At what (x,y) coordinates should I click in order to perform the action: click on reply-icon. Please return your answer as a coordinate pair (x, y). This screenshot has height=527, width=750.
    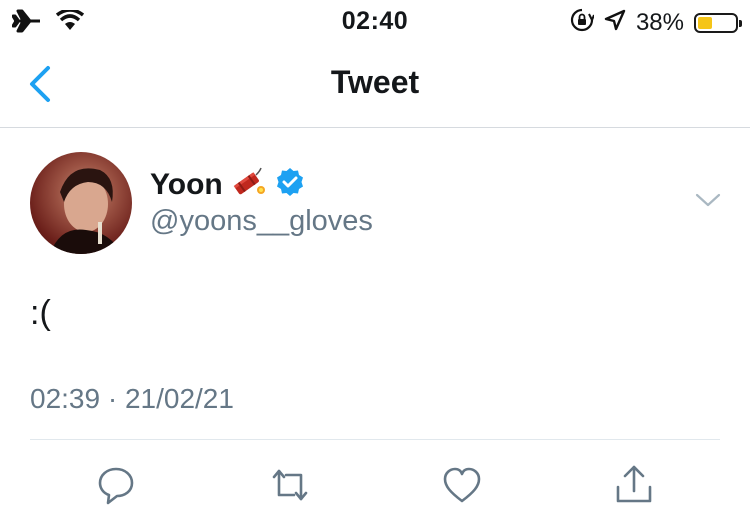
    Looking at the image, I should click on (116, 486).